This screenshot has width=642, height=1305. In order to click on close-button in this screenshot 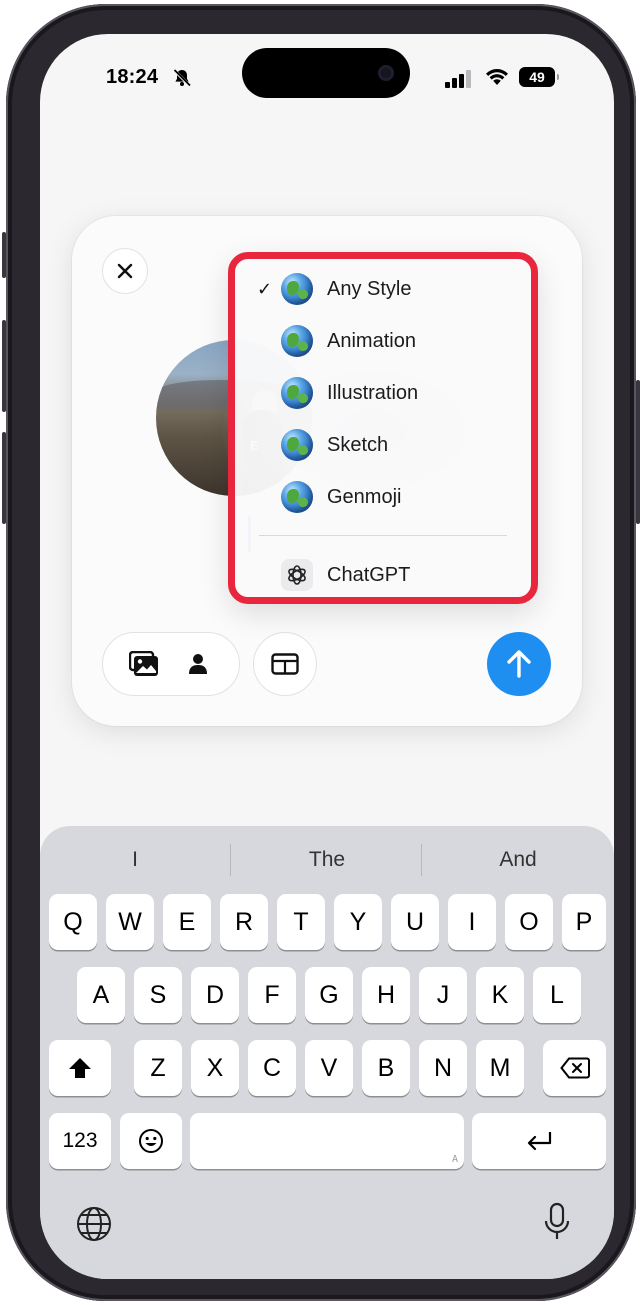, I will do `click(125, 271)`.